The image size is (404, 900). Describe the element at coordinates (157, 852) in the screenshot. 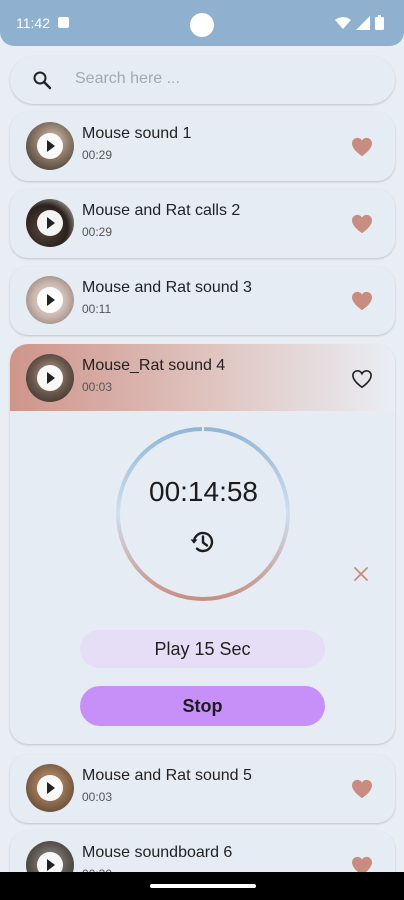

I see `sound-title: Mouse soundboard 6` at that location.